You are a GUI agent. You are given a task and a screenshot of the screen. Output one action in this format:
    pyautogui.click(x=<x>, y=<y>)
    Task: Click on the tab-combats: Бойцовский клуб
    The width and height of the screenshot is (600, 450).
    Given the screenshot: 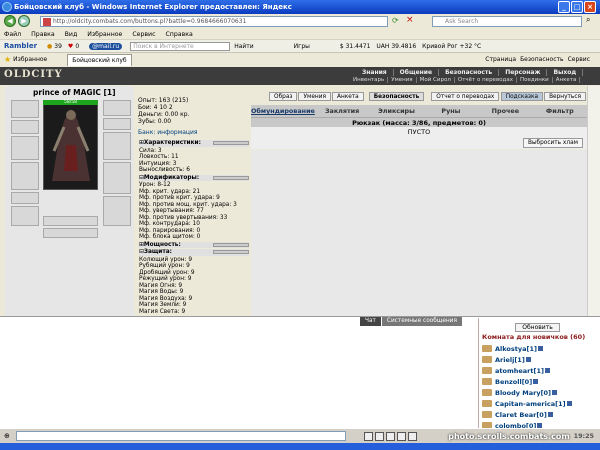 What is the action you would take?
    pyautogui.click(x=99, y=59)
    